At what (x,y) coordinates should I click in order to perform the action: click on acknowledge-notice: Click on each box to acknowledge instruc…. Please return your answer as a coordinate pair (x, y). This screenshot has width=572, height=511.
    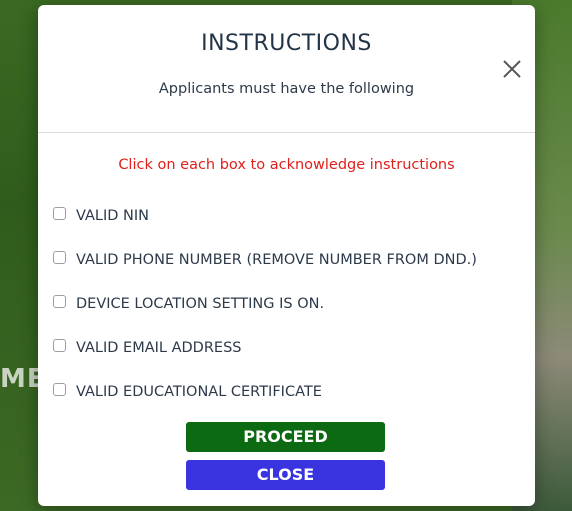
    Looking at the image, I should click on (286, 165).